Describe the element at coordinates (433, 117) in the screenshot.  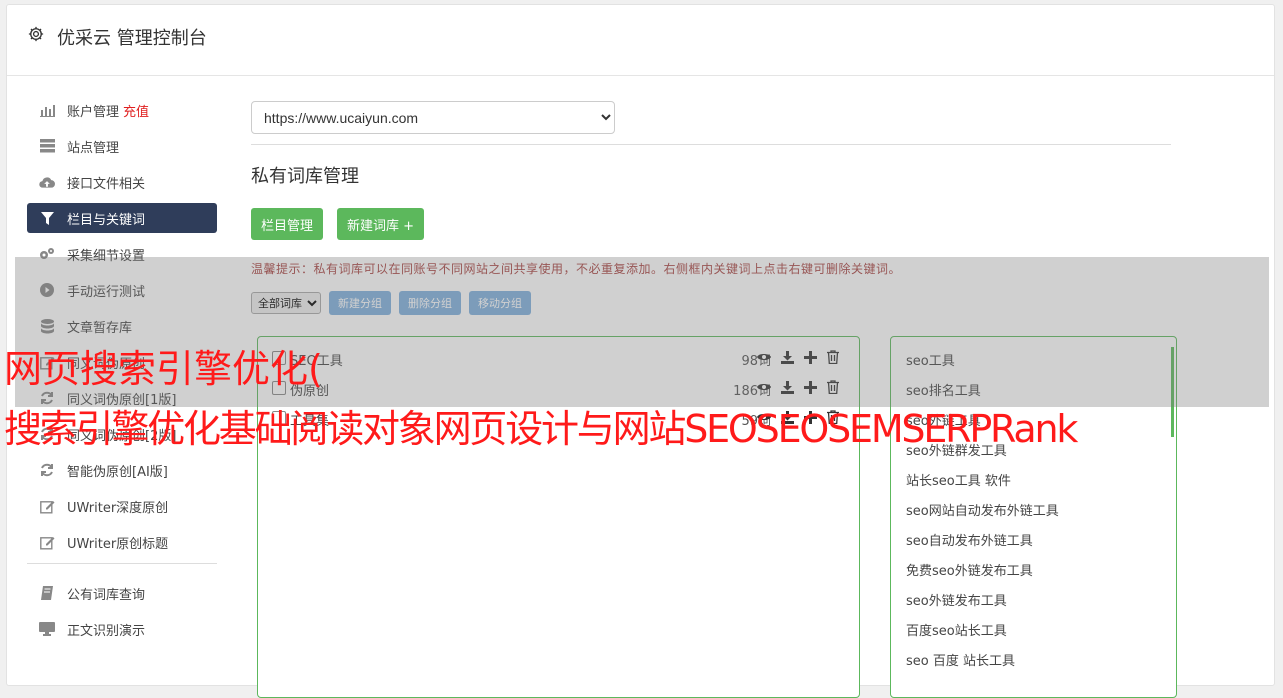
I see `site-select: https://www.ucaiyun.com` at that location.